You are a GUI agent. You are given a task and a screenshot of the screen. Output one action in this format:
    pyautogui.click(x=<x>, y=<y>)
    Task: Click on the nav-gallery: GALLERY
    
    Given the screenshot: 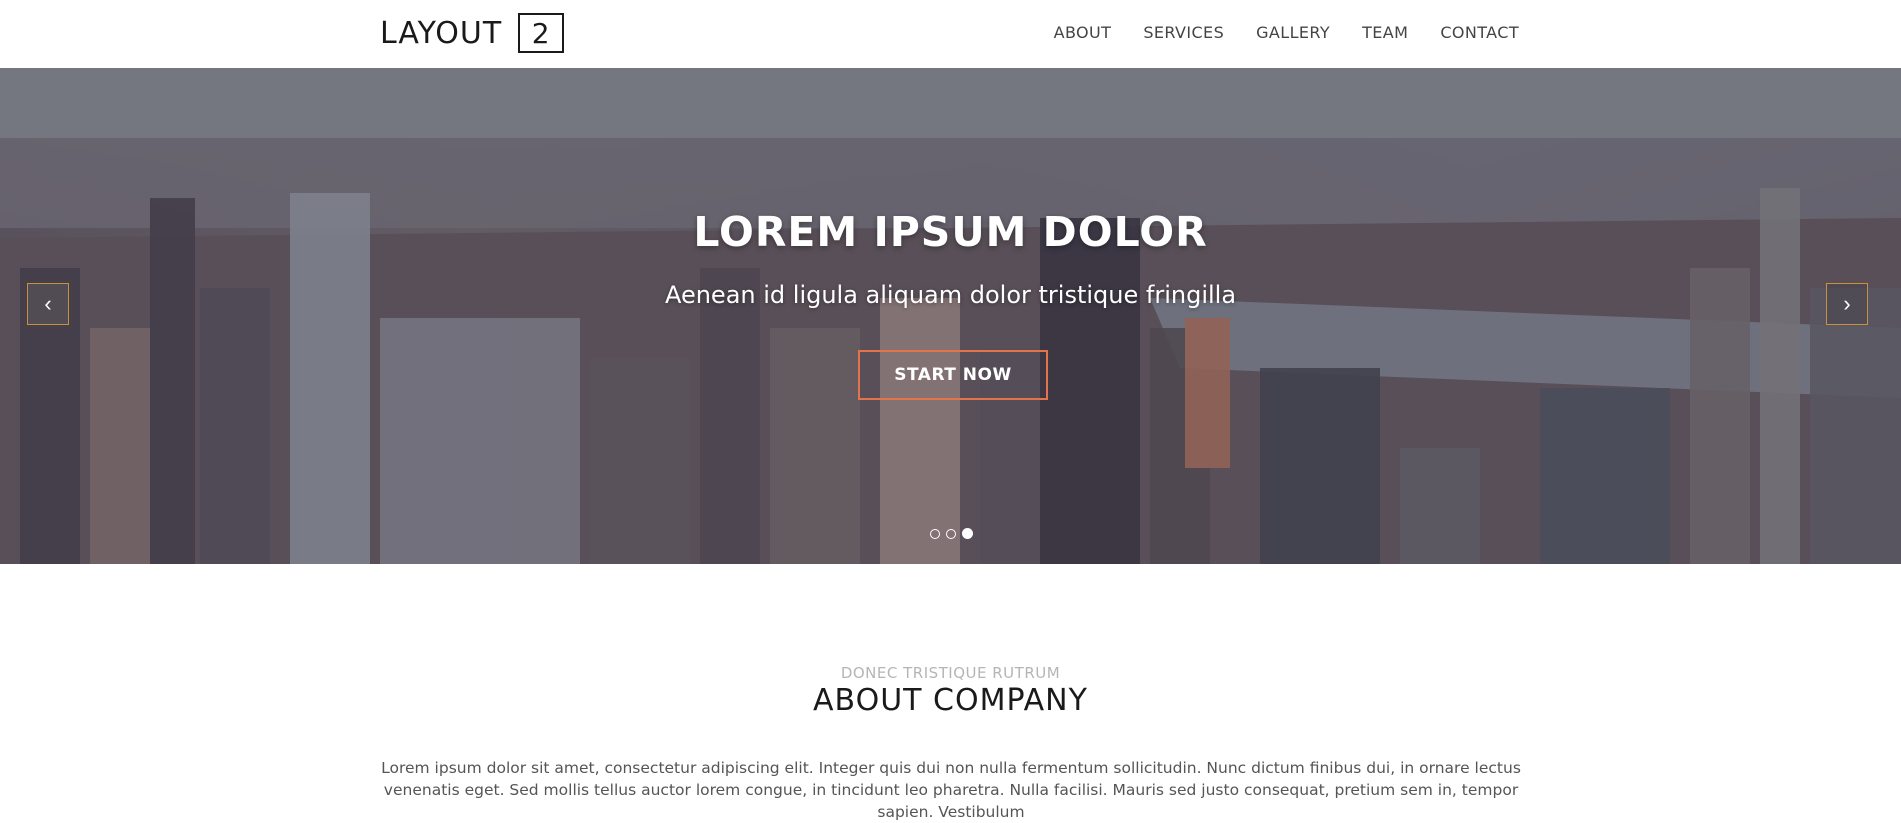 What is the action you would take?
    pyautogui.click(x=1293, y=32)
    